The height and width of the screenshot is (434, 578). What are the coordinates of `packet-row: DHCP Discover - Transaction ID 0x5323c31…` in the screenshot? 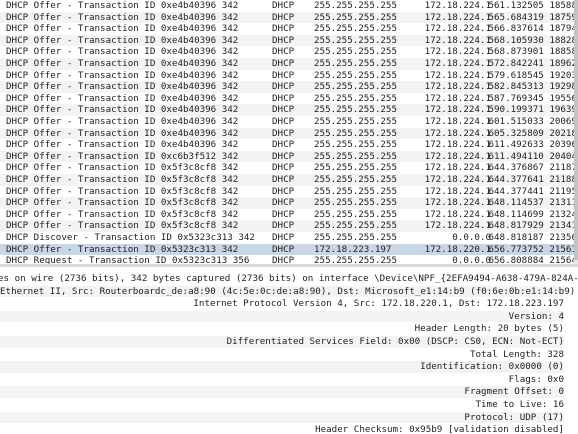 It's located at (289, 238).